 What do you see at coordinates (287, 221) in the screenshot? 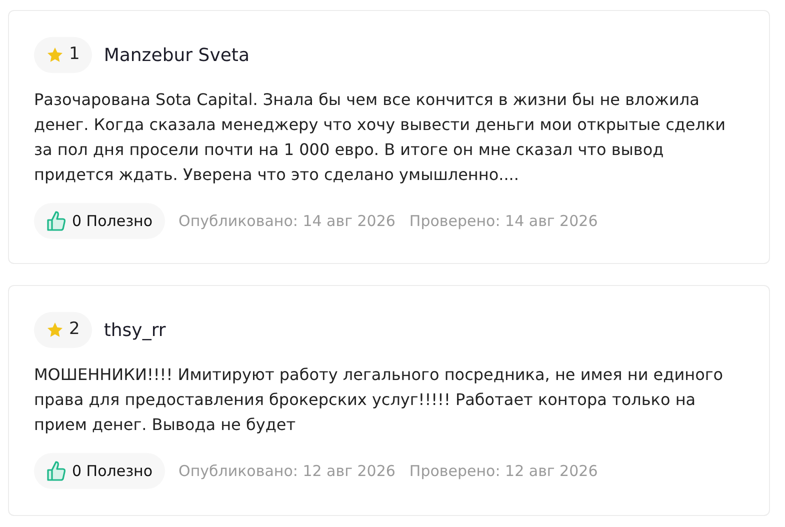
I see `published-date: Опубликовано: 14 авг 2026` at bounding box center [287, 221].